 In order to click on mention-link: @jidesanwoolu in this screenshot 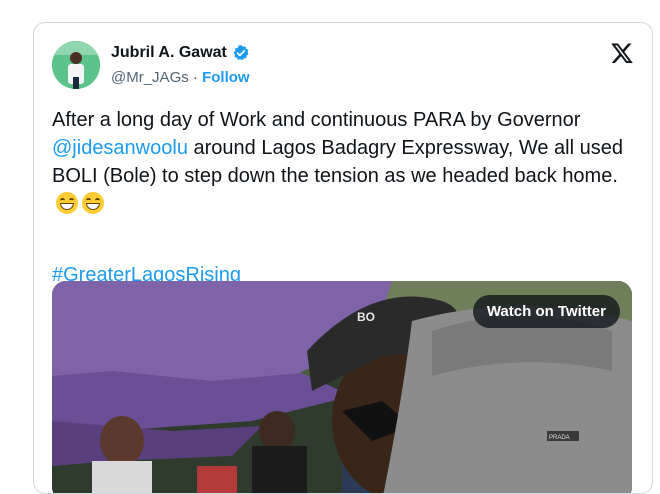, I will do `click(120, 148)`.